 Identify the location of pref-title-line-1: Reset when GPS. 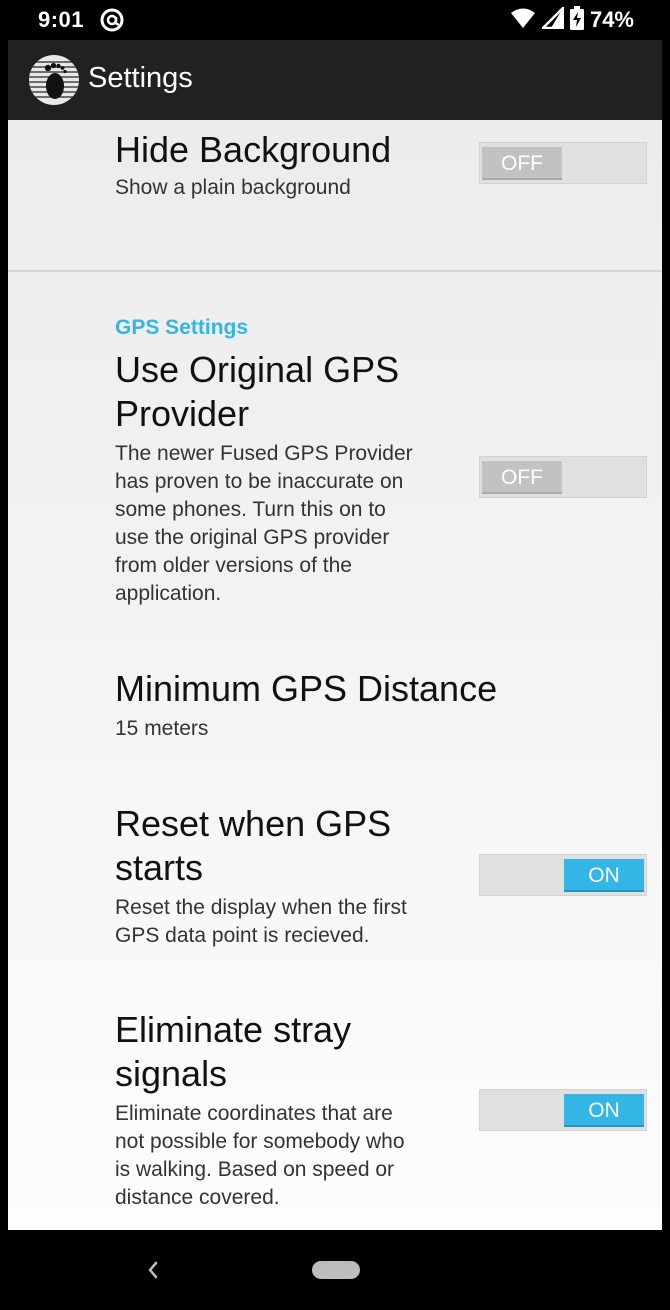
(253, 823).